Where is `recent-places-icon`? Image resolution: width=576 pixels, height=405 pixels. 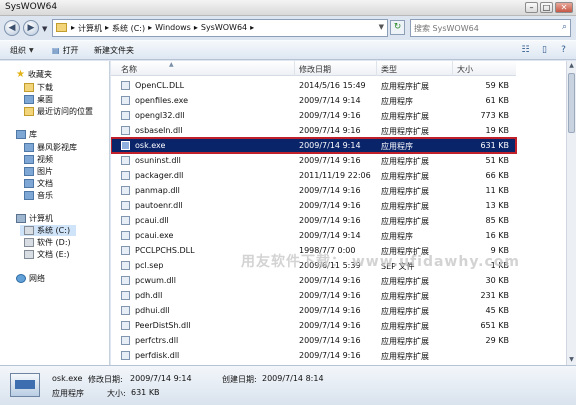 recent-places-icon is located at coordinates (29, 111).